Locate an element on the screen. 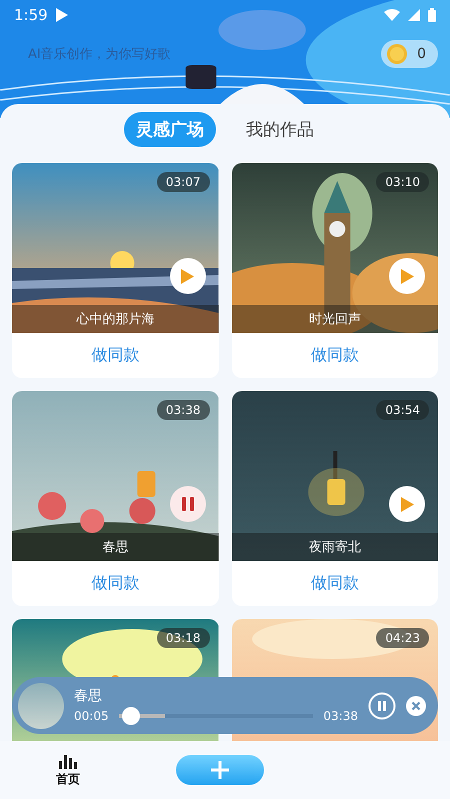 The width and height of the screenshot is (450, 799). slogan: AI音乐创作，为你写好歌 is located at coordinates (99, 54).